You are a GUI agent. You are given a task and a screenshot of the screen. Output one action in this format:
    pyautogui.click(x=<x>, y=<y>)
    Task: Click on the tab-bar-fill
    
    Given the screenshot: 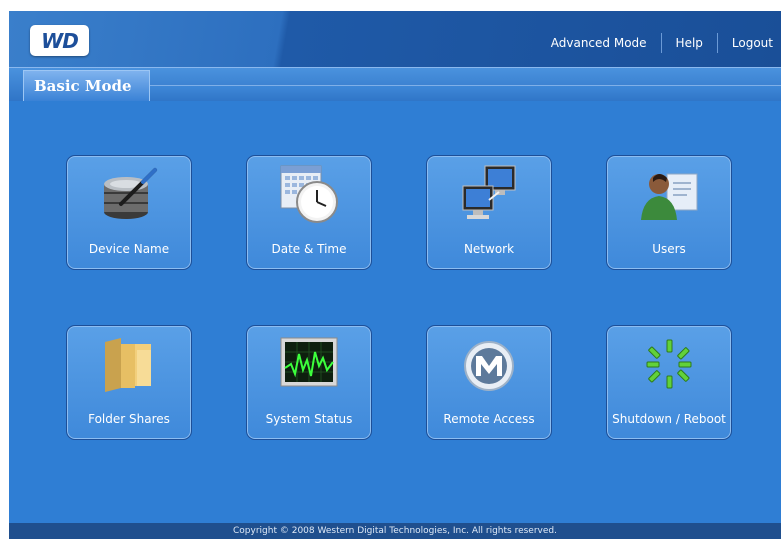 What is the action you would take?
    pyautogui.click(x=465, y=93)
    